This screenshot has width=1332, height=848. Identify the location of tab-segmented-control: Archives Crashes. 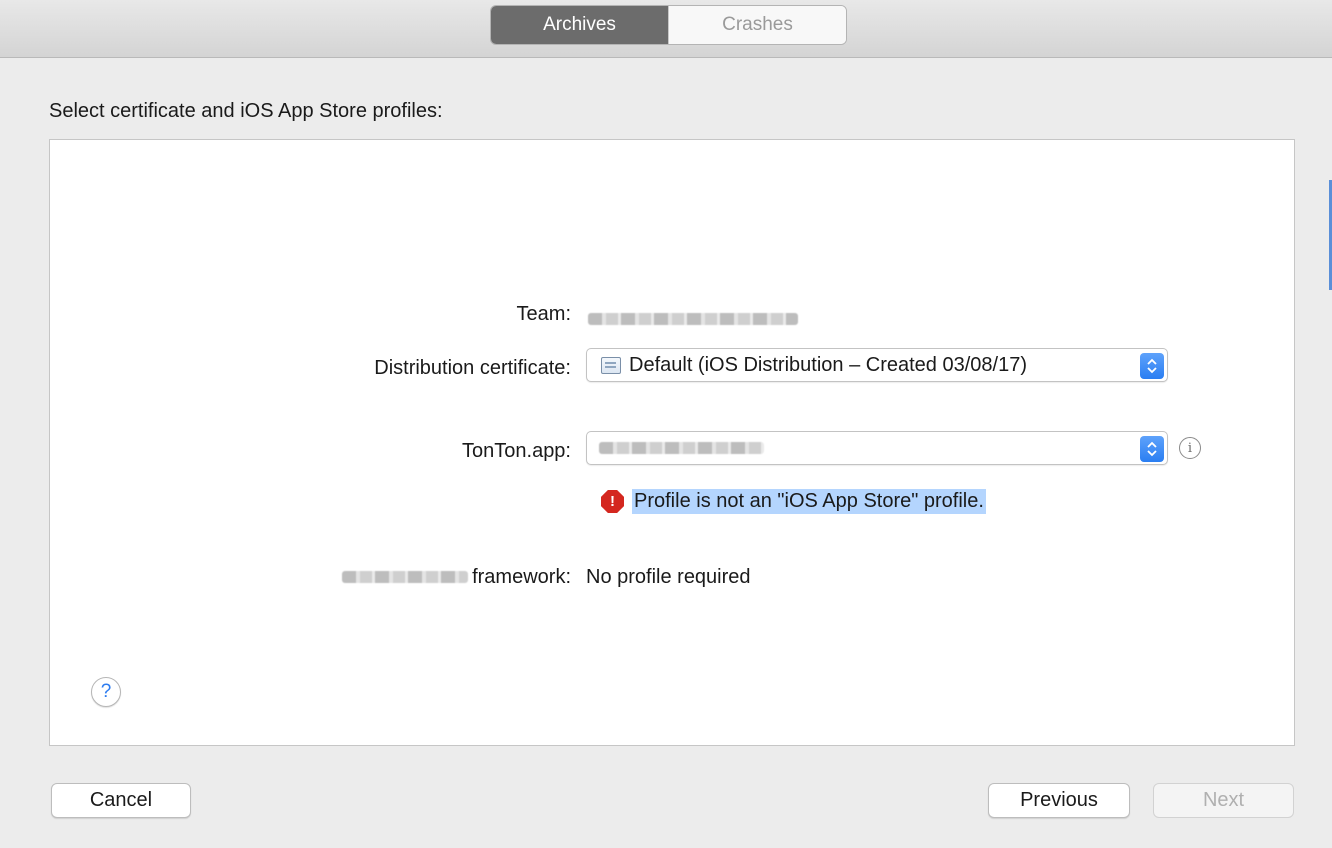
(668, 25).